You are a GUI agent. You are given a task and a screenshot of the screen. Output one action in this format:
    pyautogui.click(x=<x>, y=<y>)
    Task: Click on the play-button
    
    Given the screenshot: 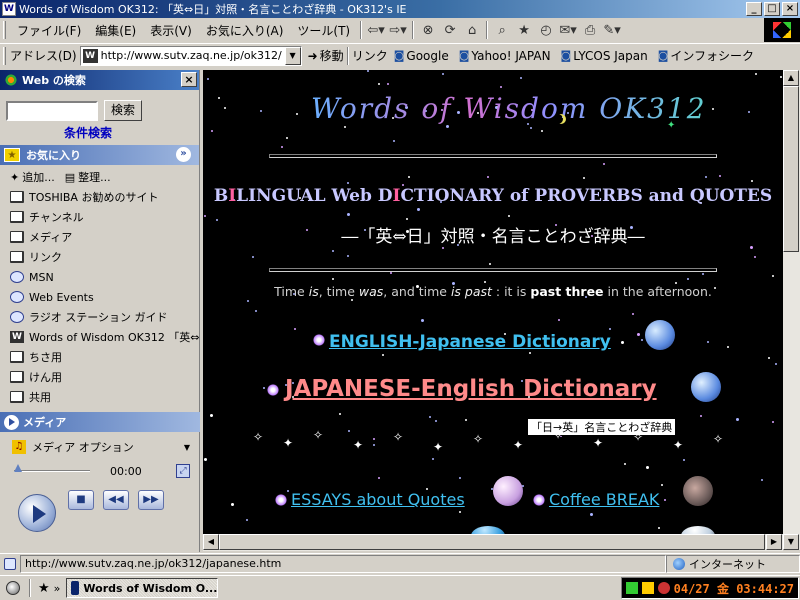 What is the action you would take?
    pyautogui.click(x=37, y=513)
    